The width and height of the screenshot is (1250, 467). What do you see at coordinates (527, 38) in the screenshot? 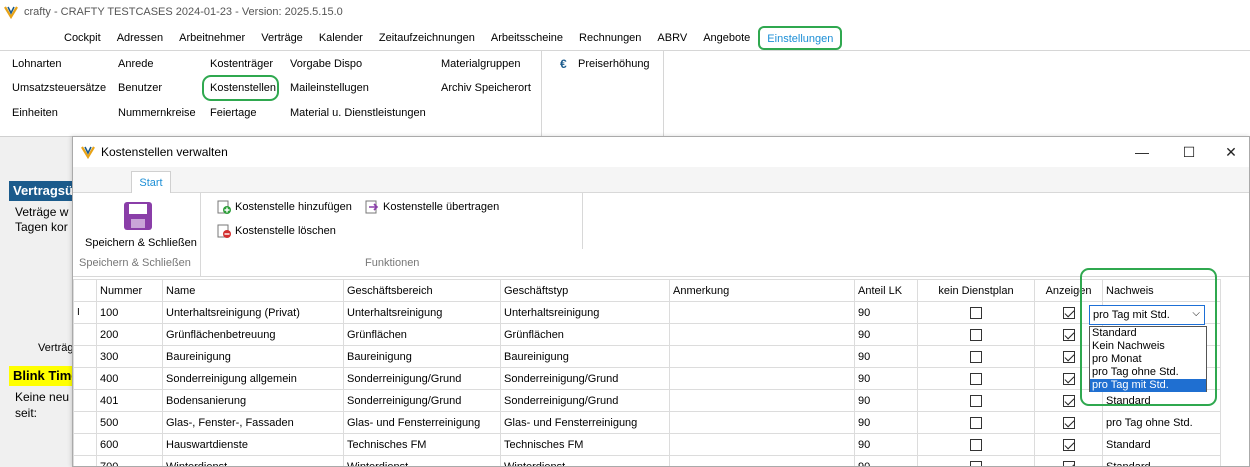
I see `tab-arbeitsscheine: Arbeitsscheine` at bounding box center [527, 38].